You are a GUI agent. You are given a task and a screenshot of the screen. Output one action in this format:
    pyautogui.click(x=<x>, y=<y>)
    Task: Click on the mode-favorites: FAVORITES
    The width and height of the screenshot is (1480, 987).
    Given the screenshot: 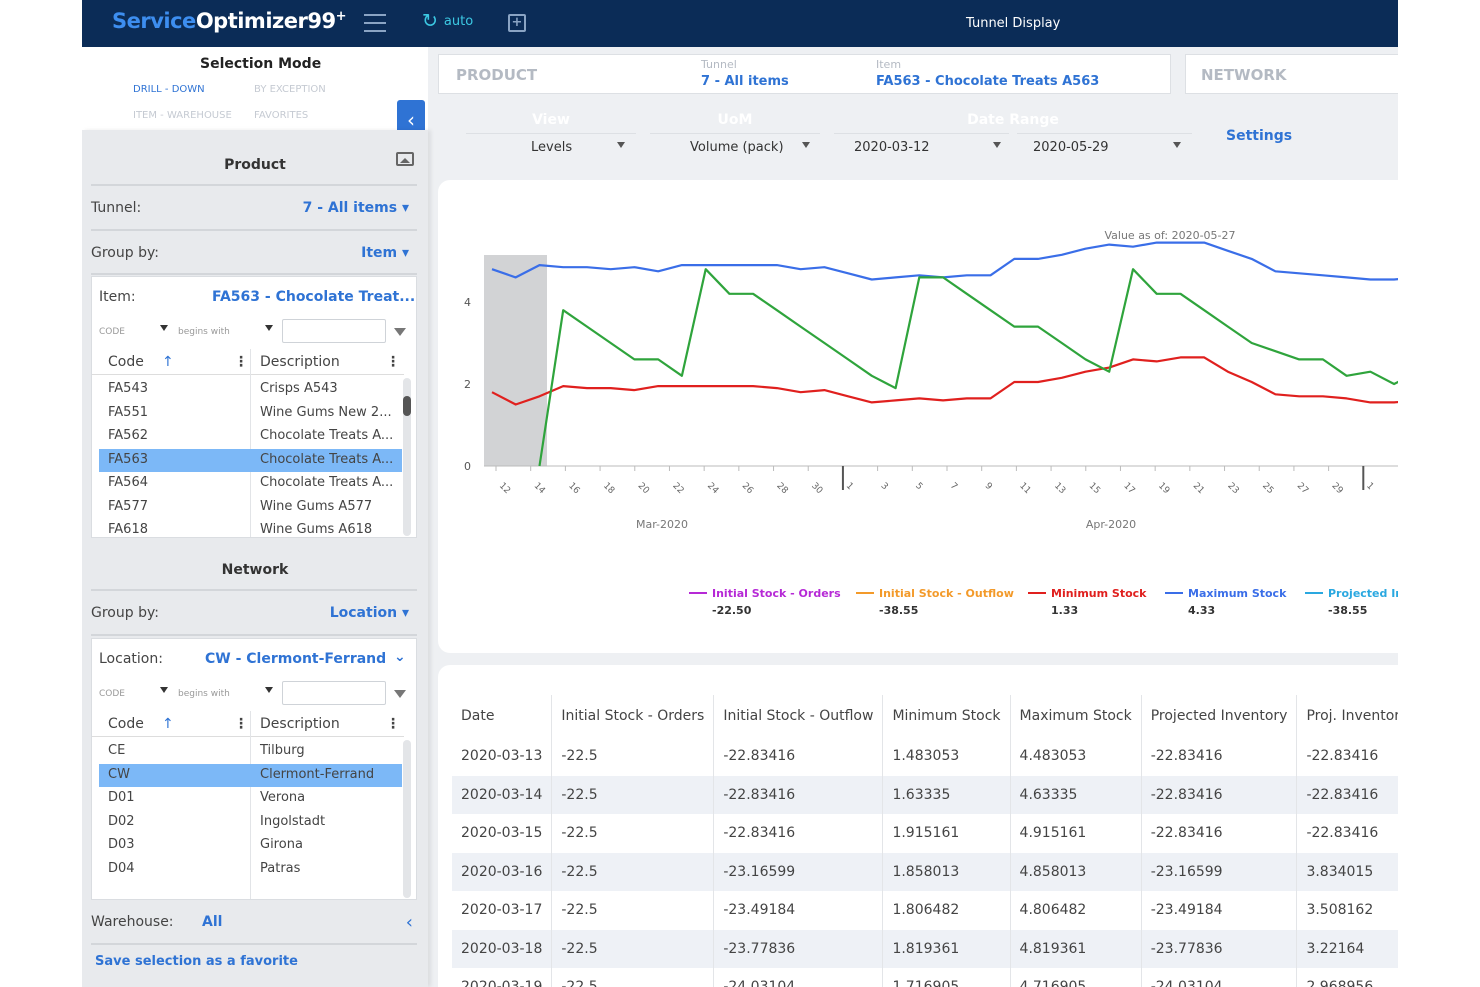 What is the action you would take?
    pyautogui.click(x=281, y=115)
    